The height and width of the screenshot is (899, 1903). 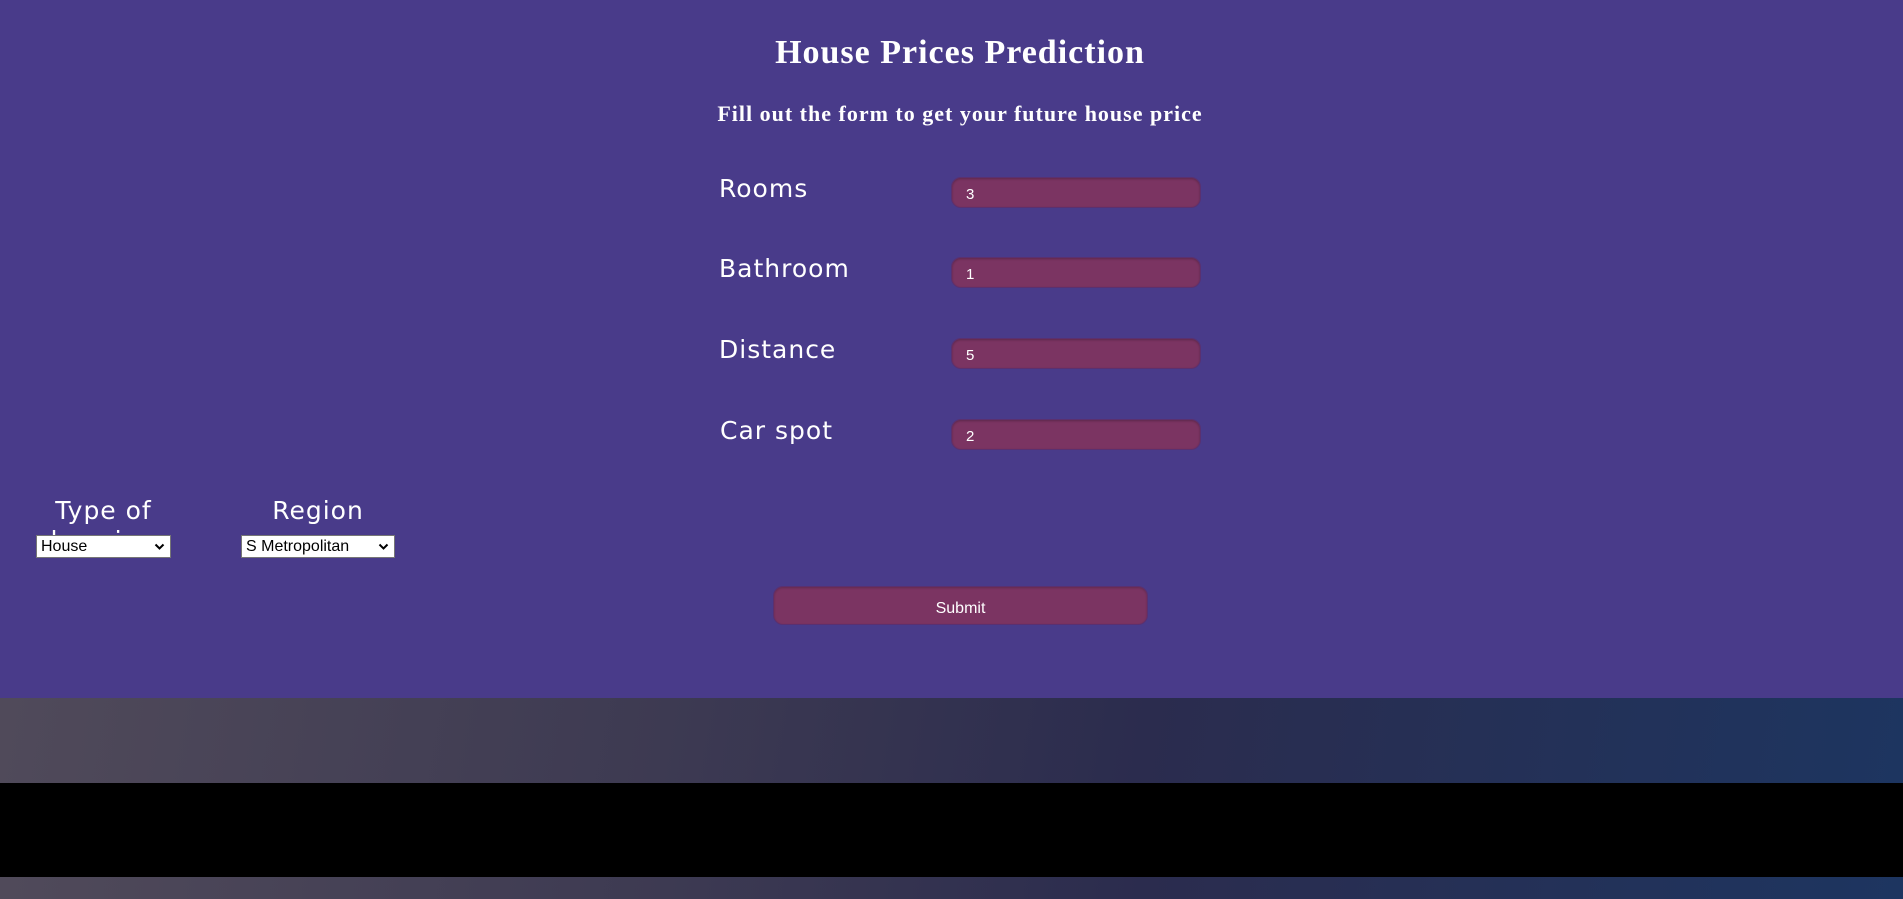 I want to click on car-spot-input, so click(x=1076, y=434).